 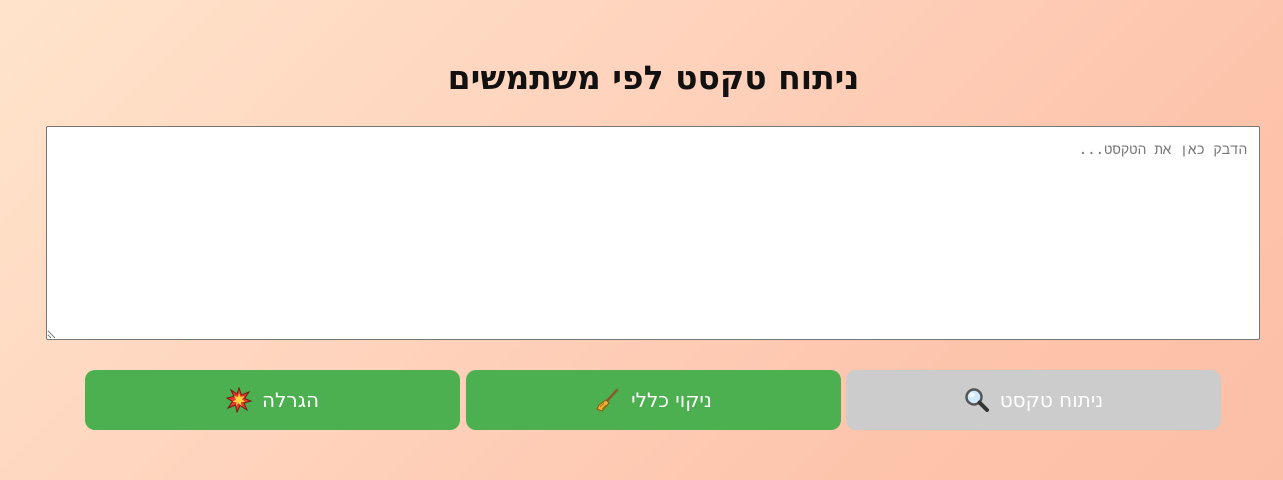 What do you see at coordinates (238, 400) in the screenshot?
I see `collision-icon` at bounding box center [238, 400].